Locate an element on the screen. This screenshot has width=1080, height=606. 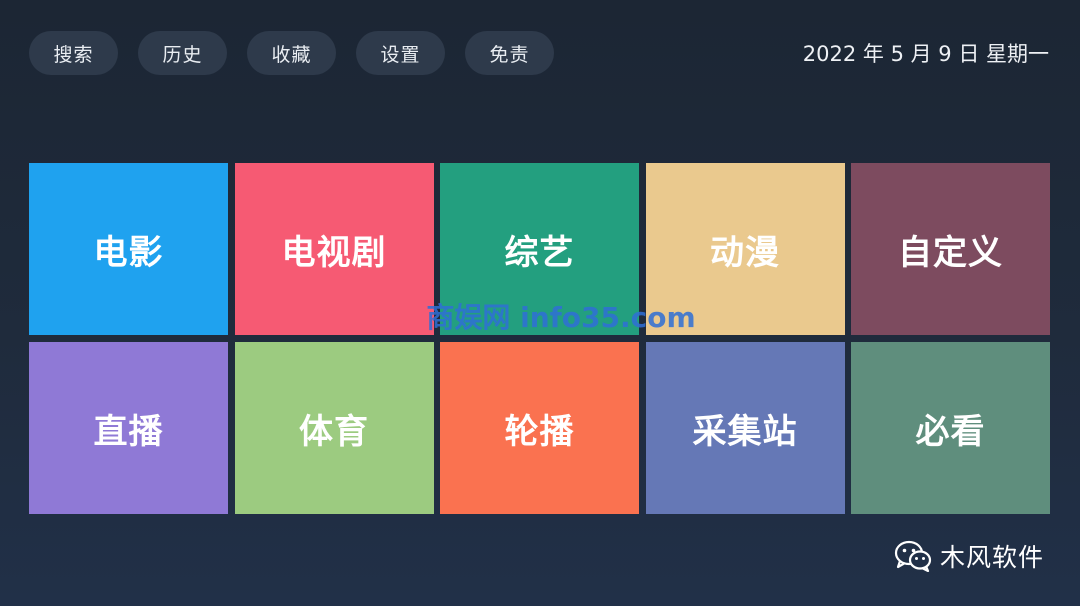
disclaimer-button: 免责 is located at coordinates (509, 53).